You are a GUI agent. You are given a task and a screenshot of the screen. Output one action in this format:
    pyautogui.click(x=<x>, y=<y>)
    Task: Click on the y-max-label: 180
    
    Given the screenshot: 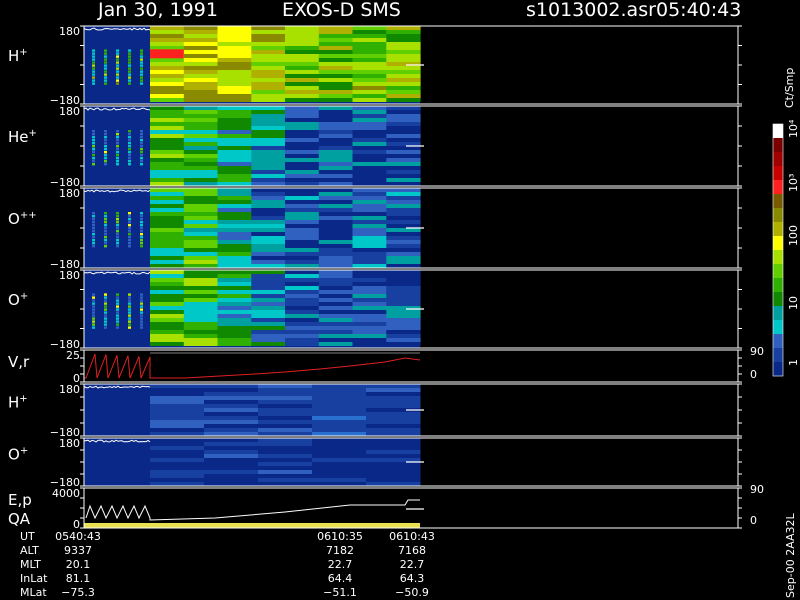 What is the action you would take?
    pyautogui.click(x=69, y=389)
    